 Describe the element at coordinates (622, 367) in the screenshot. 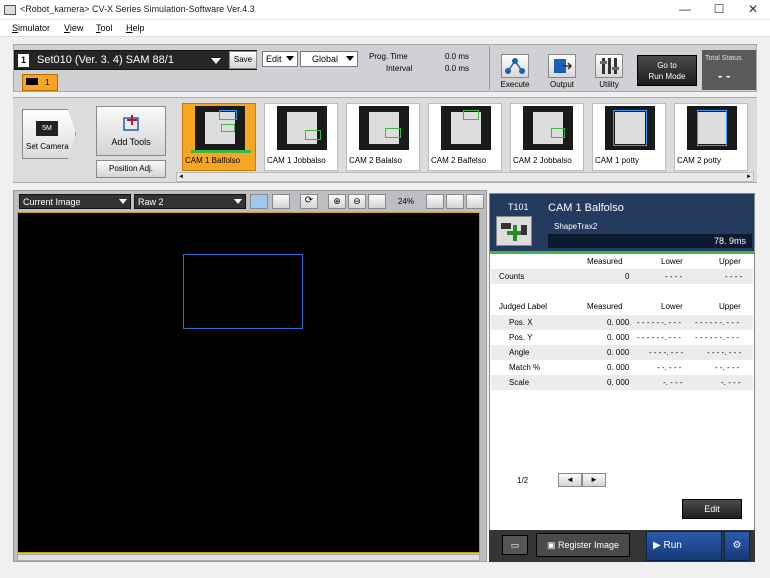

I see `result-row-match: Match % 0. 000 - -. - - - - -. - - -` at that location.